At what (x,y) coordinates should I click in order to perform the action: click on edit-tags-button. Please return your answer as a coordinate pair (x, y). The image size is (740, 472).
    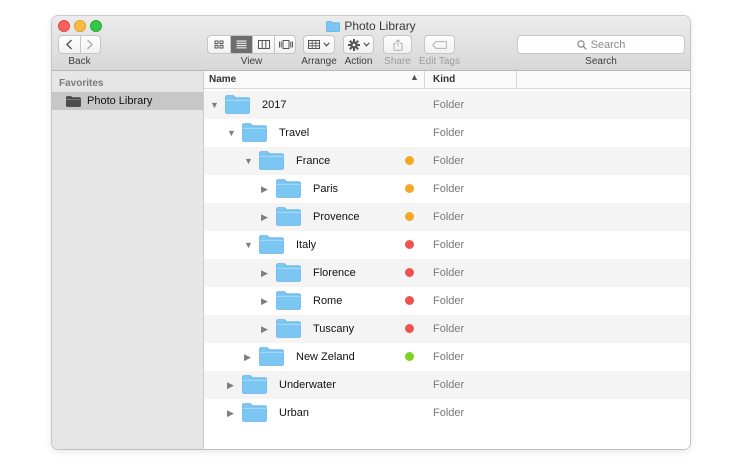
    Looking at the image, I should click on (439, 44).